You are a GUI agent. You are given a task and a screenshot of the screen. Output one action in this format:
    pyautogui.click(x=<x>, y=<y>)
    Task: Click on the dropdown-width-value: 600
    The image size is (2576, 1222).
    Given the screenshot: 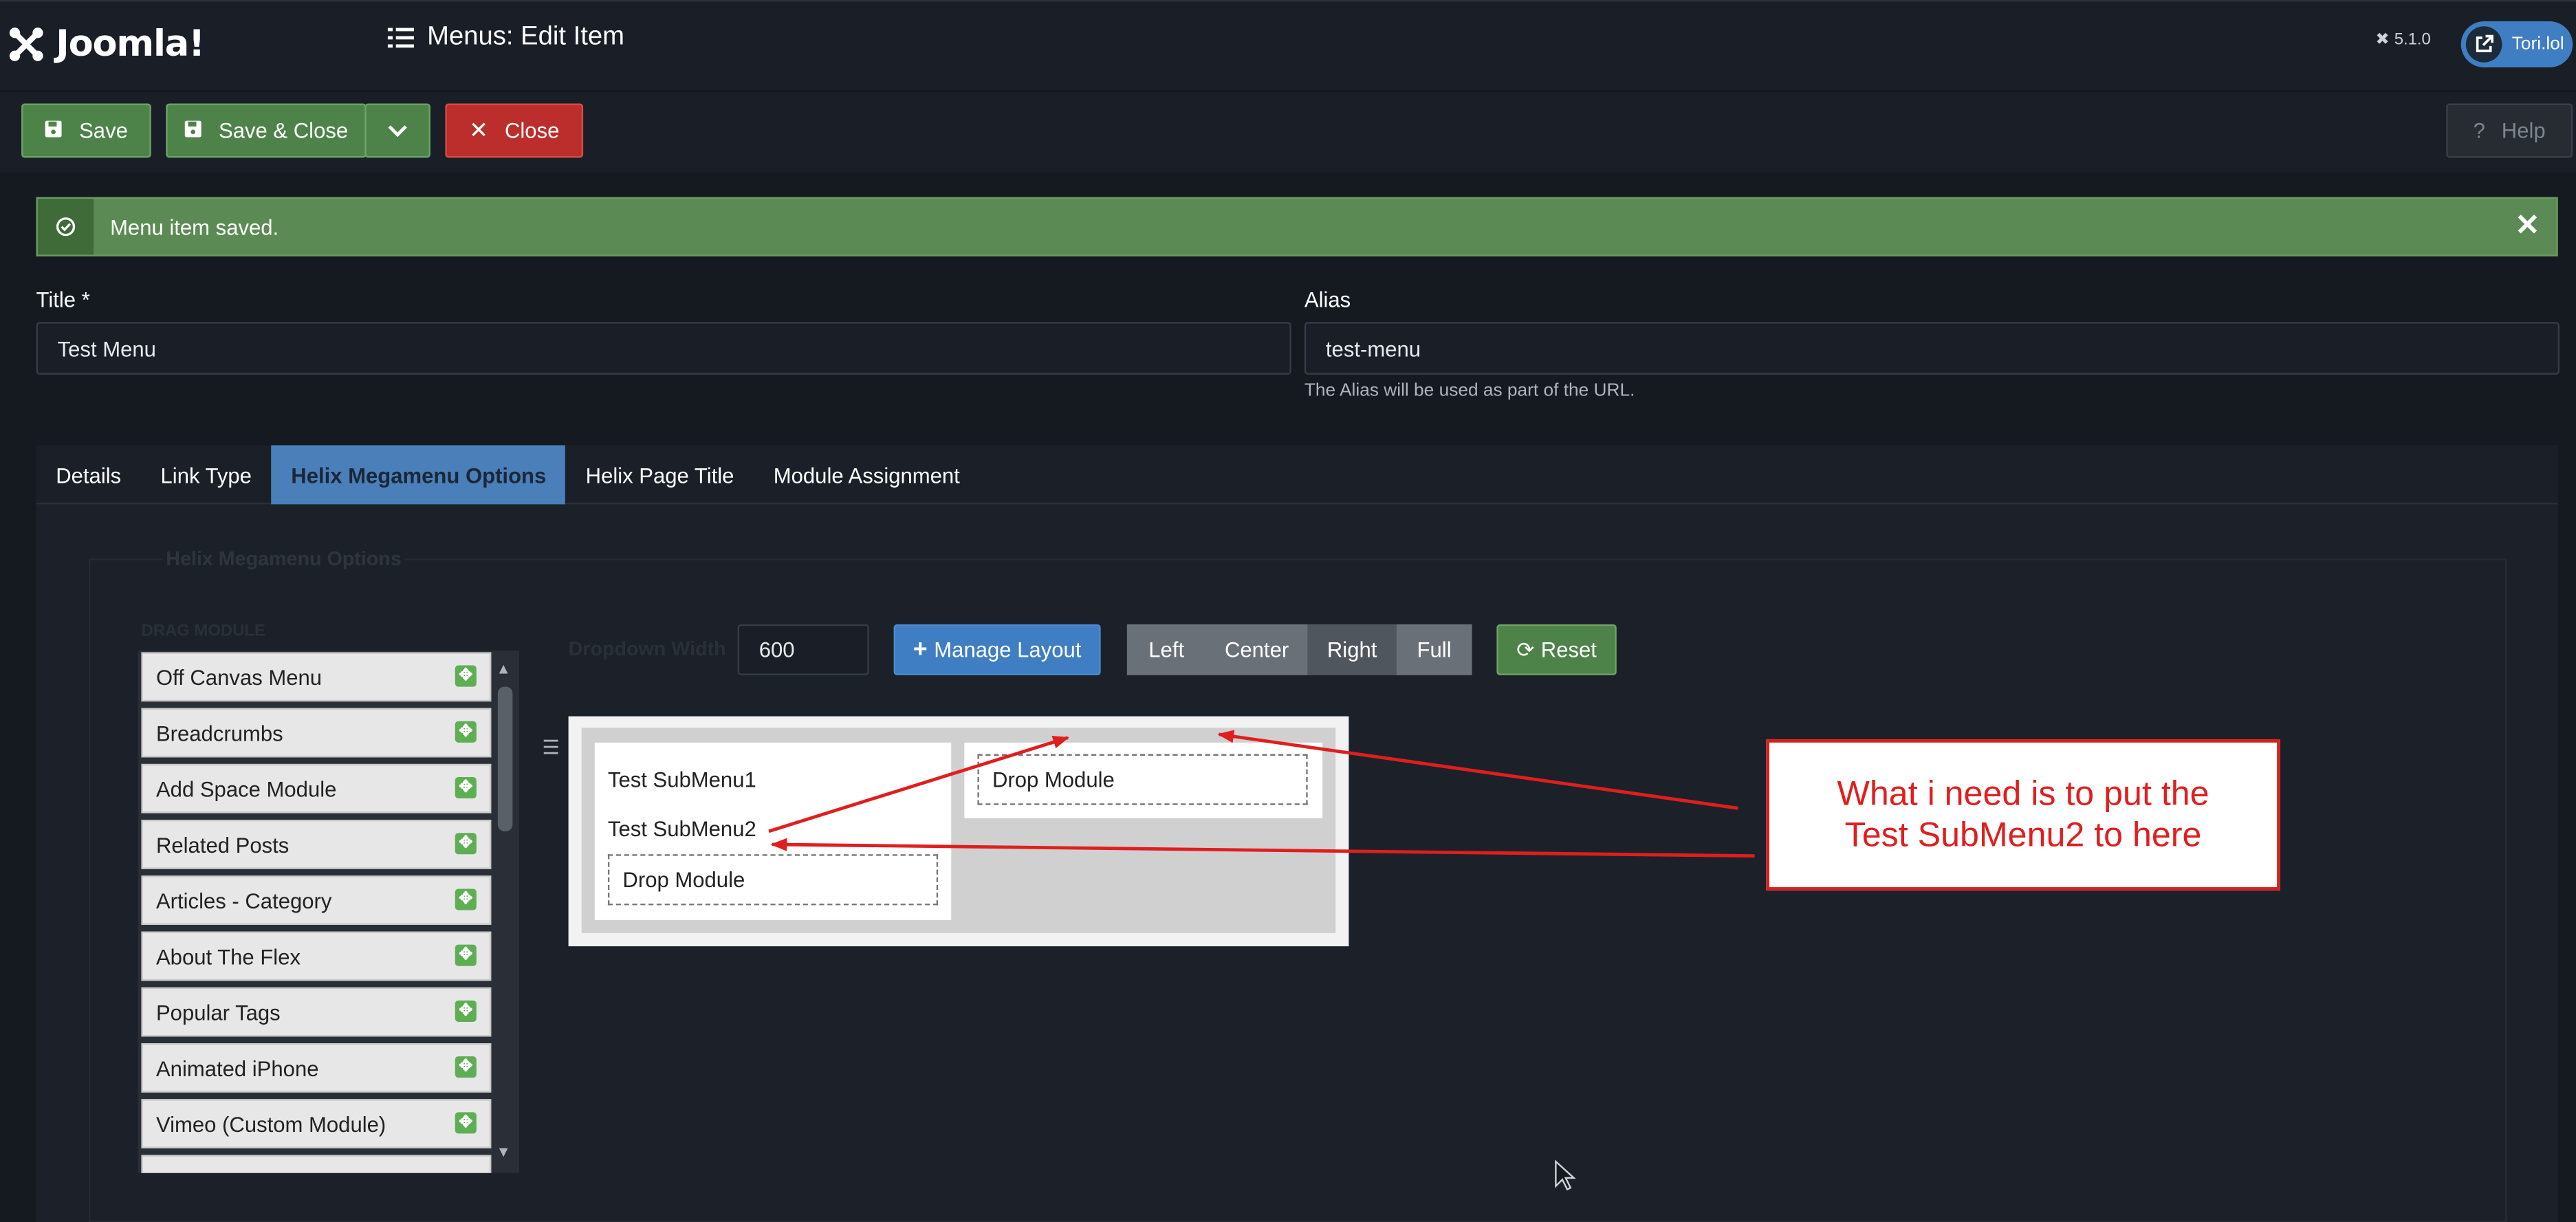 What is the action you would take?
    pyautogui.click(x=776, y=649)
    